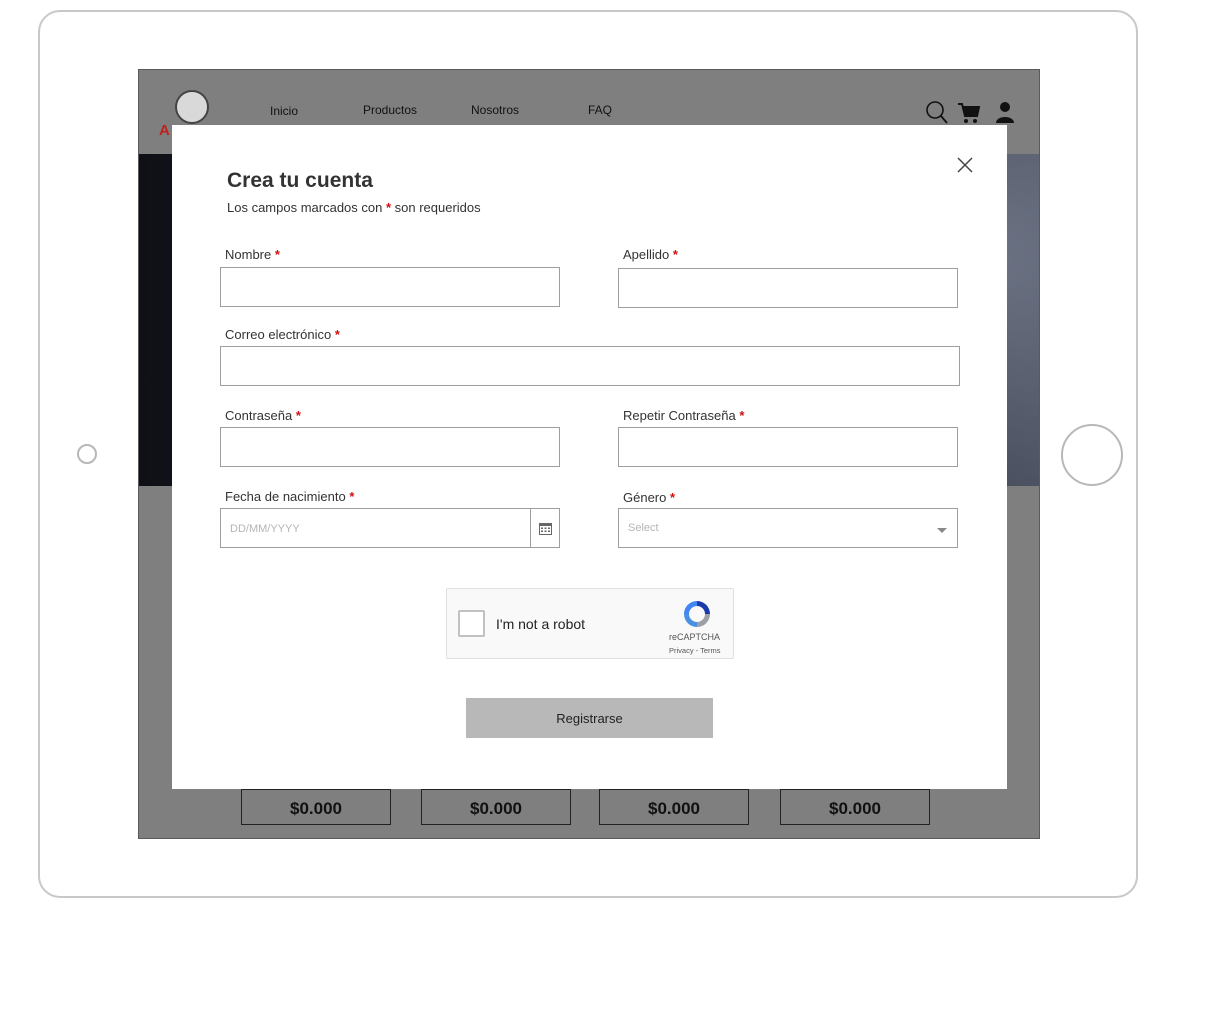  Describe the element at coordinates (300, 180) in the screenshot. I see `modal-title: Crea tu cuenta` at that location.